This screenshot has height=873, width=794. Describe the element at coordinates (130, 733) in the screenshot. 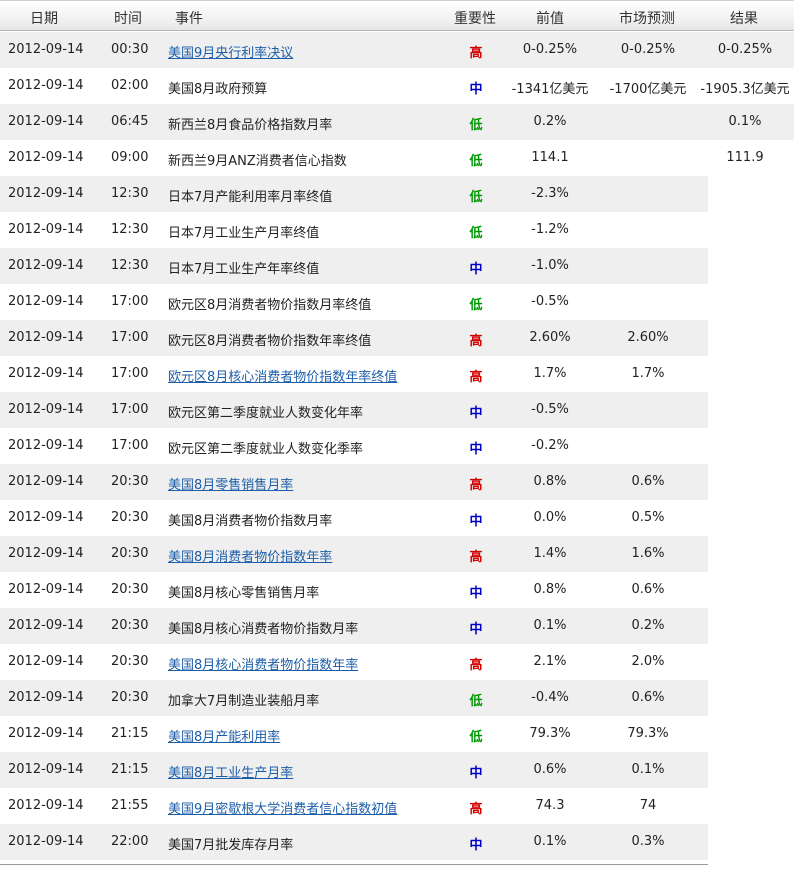

I see `row-time: 21:15` at that location.